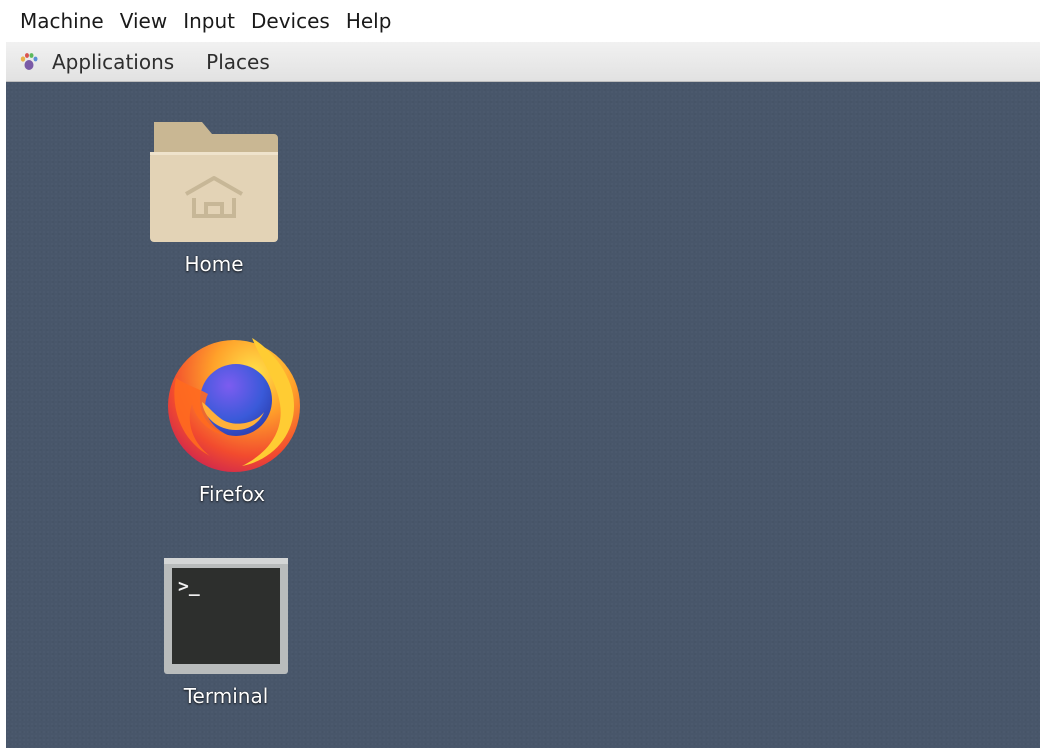 The image size is (1040, 748). What do you see at coordinates (214, 182) in the screenshot?
I see `home-folder-icon` at bounding box center [214, 182].